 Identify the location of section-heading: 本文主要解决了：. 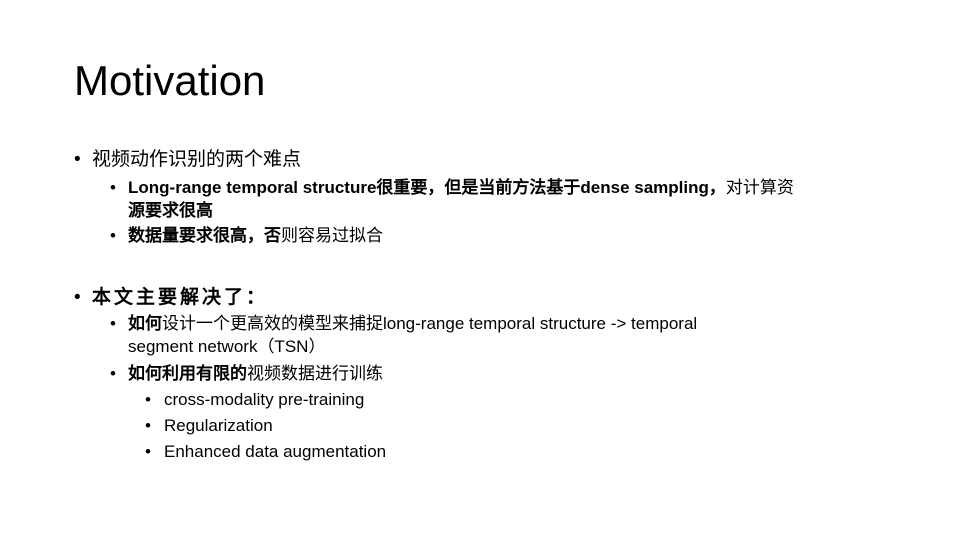
(180, 297).